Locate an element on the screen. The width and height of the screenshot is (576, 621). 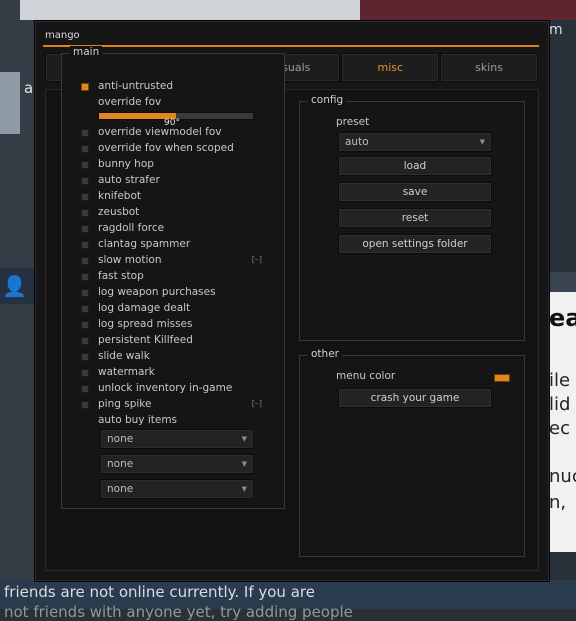
option-label: persistent Killfeed is located at coordinates (145, 340).